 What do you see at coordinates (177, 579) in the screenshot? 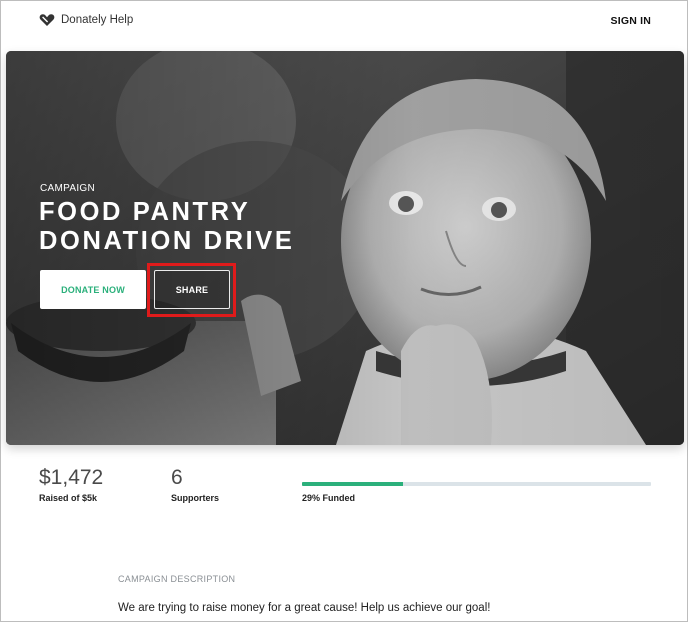
I see `campaign-description-heading: CAMPAIGN DESCRIPTION` at bounding box center [177, 579].